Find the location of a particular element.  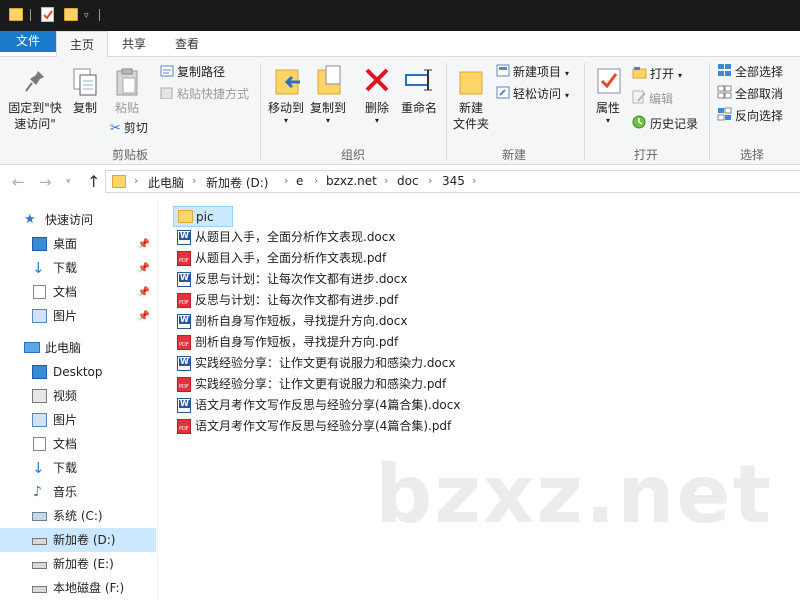

nav-pc-item: 新加卷 (D:) is located at coordinates (78, 540).